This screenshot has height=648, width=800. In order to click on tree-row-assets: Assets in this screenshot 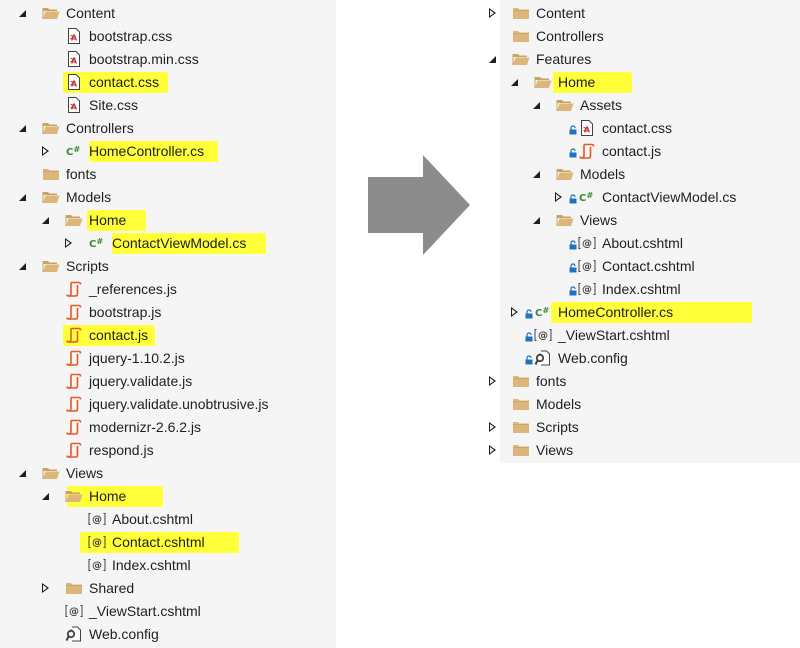, I will do `click(650, 105)`.